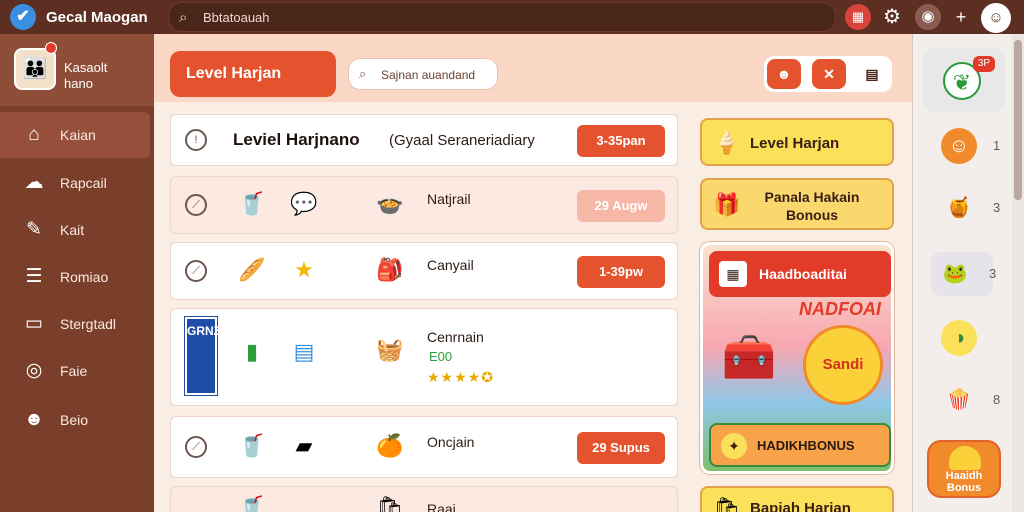 The width and height of the screenshot is (1024, 512). Describe the element at coordinates (621, 272) in the screenshot. I see `time-badge: 1-39pw` at that location.